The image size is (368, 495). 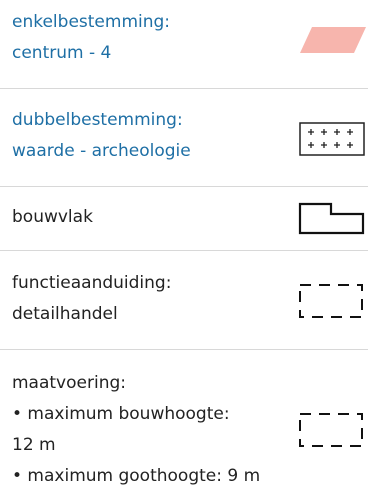 What do you see at coordinates (184, 218) in the screenshot?
I see `legend-item-bouwvlak: bouwvlak` at bounding box center [184, 218].